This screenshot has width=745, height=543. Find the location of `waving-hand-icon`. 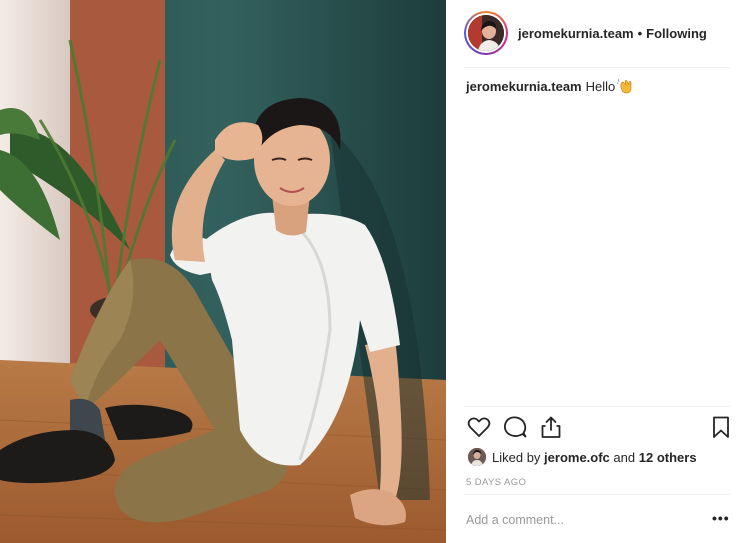

waving-hand-icon is located at coordinates (624, 86).